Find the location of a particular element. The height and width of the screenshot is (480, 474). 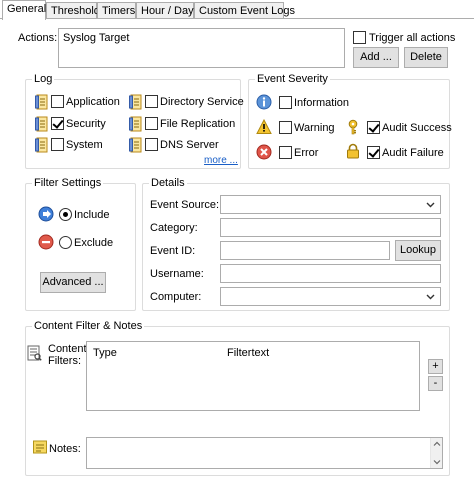

computer-label: Computer: is located at coordinates (176, 297).